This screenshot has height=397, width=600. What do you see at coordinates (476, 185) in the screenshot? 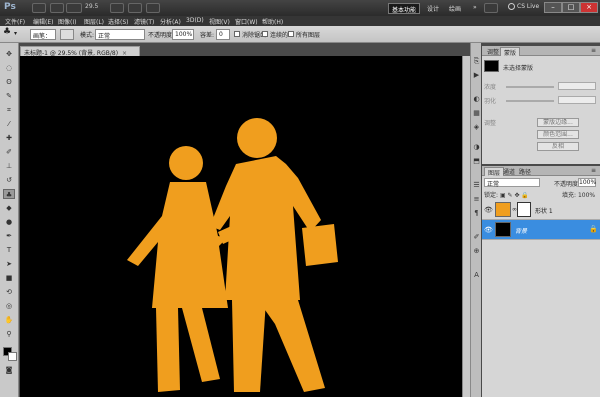
I see `layers-panel-icon: ☰` at bounding box center [476, 185].